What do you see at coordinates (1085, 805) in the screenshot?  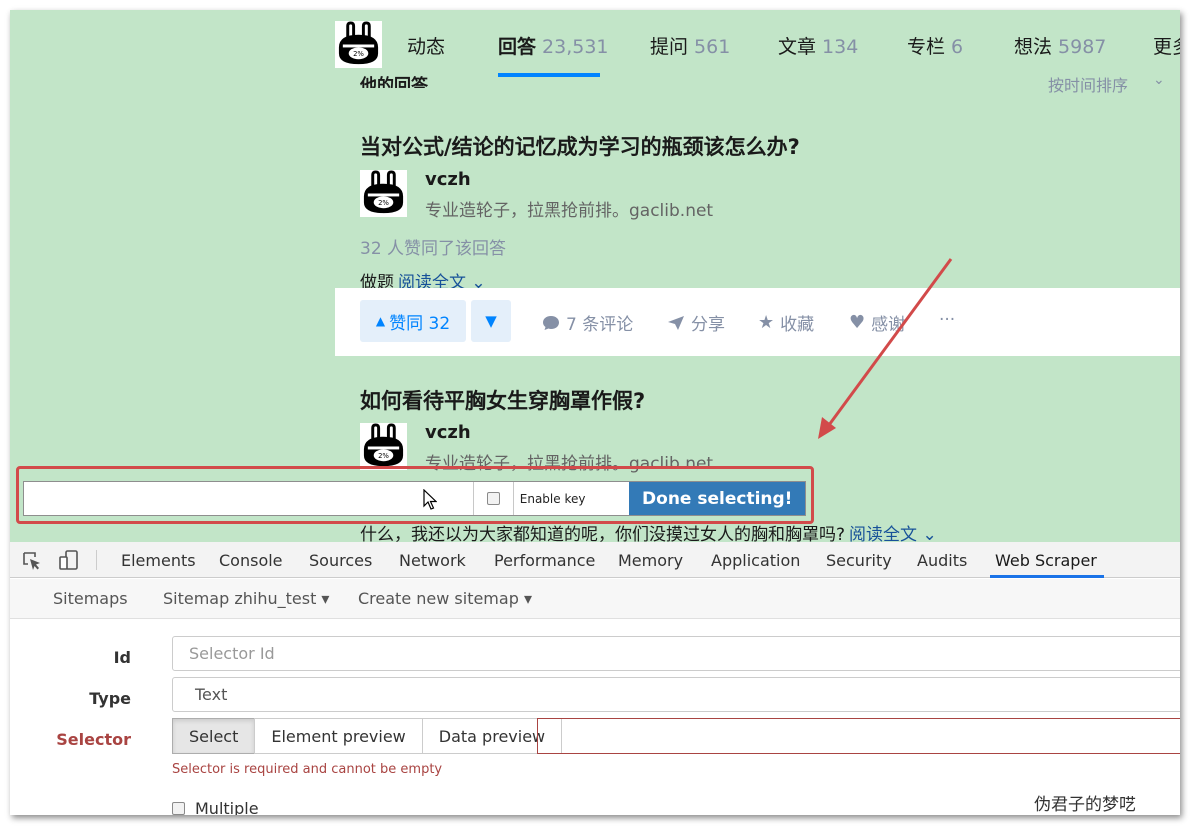 I see `watermark: 伪君子的梦呓` at bounding box center [1085, 805].